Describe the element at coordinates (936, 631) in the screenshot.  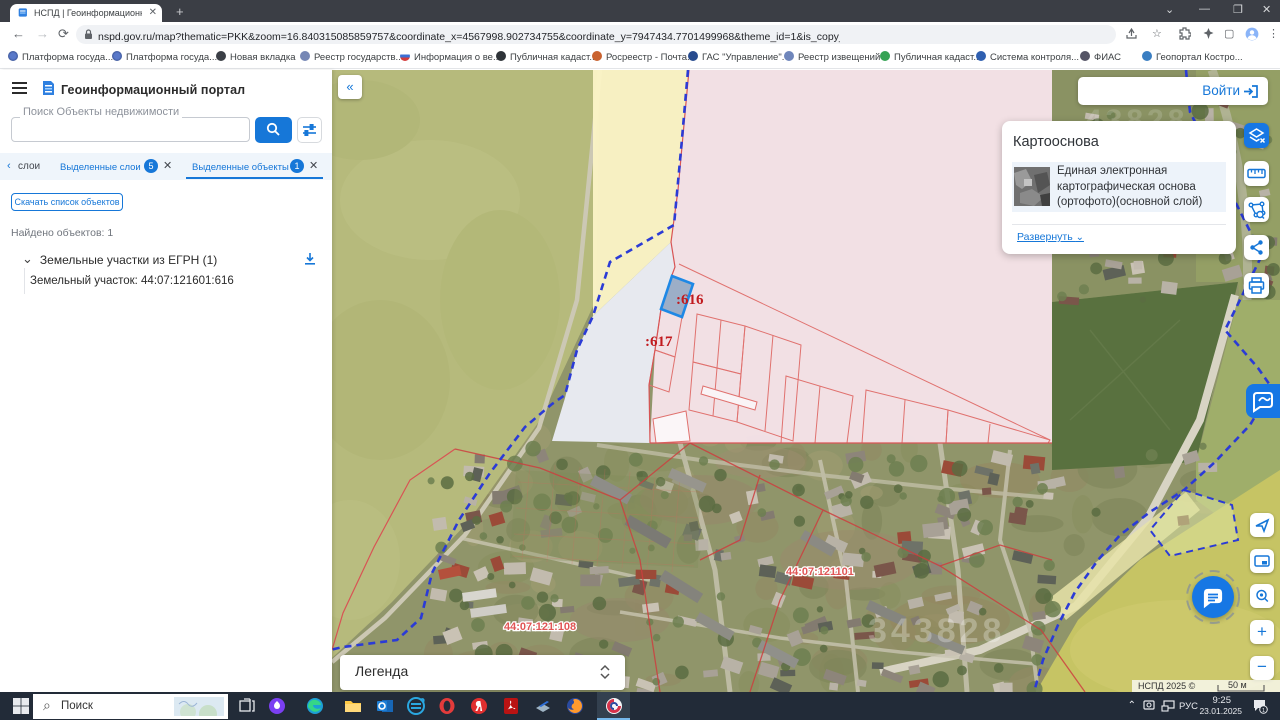
I see `svg-text: 343828` at that location.